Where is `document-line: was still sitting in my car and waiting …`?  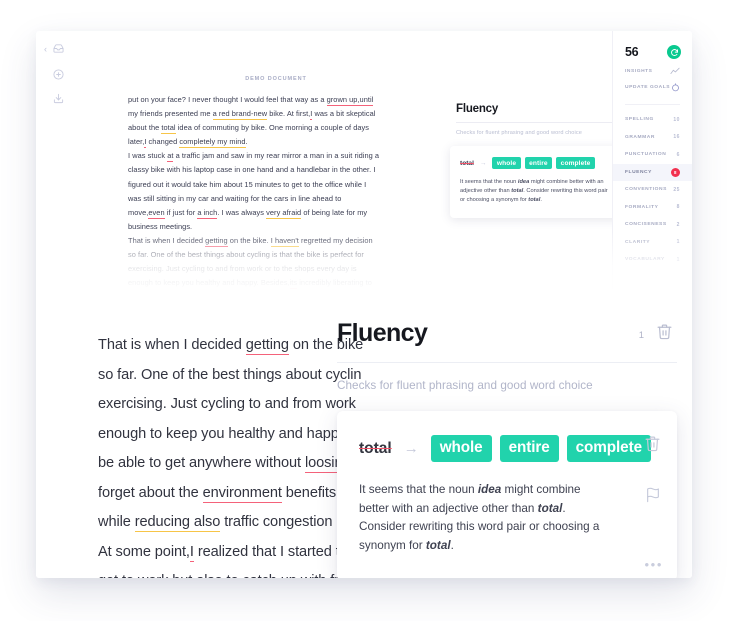 document-line: was still sitting in my car and waiting … is located at coordinates (235, 198).